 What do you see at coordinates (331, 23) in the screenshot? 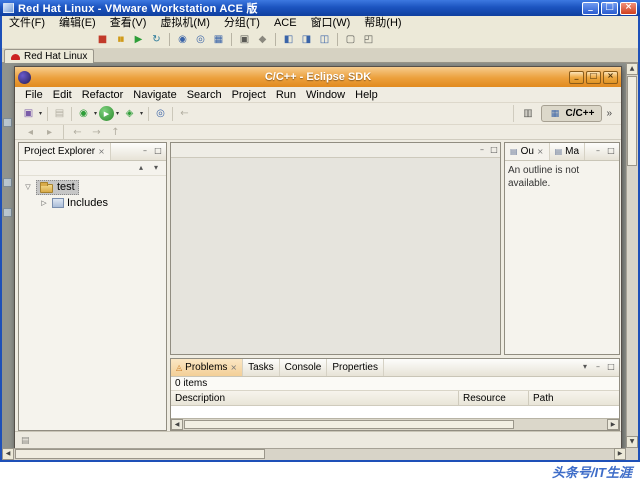
I see `menu-item-window: 窗口(W)` at bounding box center [331, 23].